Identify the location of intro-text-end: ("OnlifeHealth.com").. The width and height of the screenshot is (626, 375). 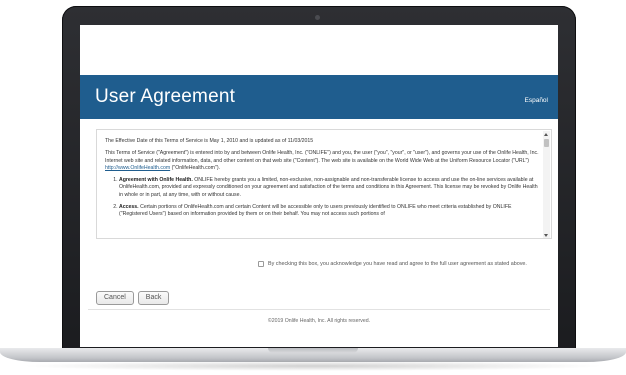
(195, 167).